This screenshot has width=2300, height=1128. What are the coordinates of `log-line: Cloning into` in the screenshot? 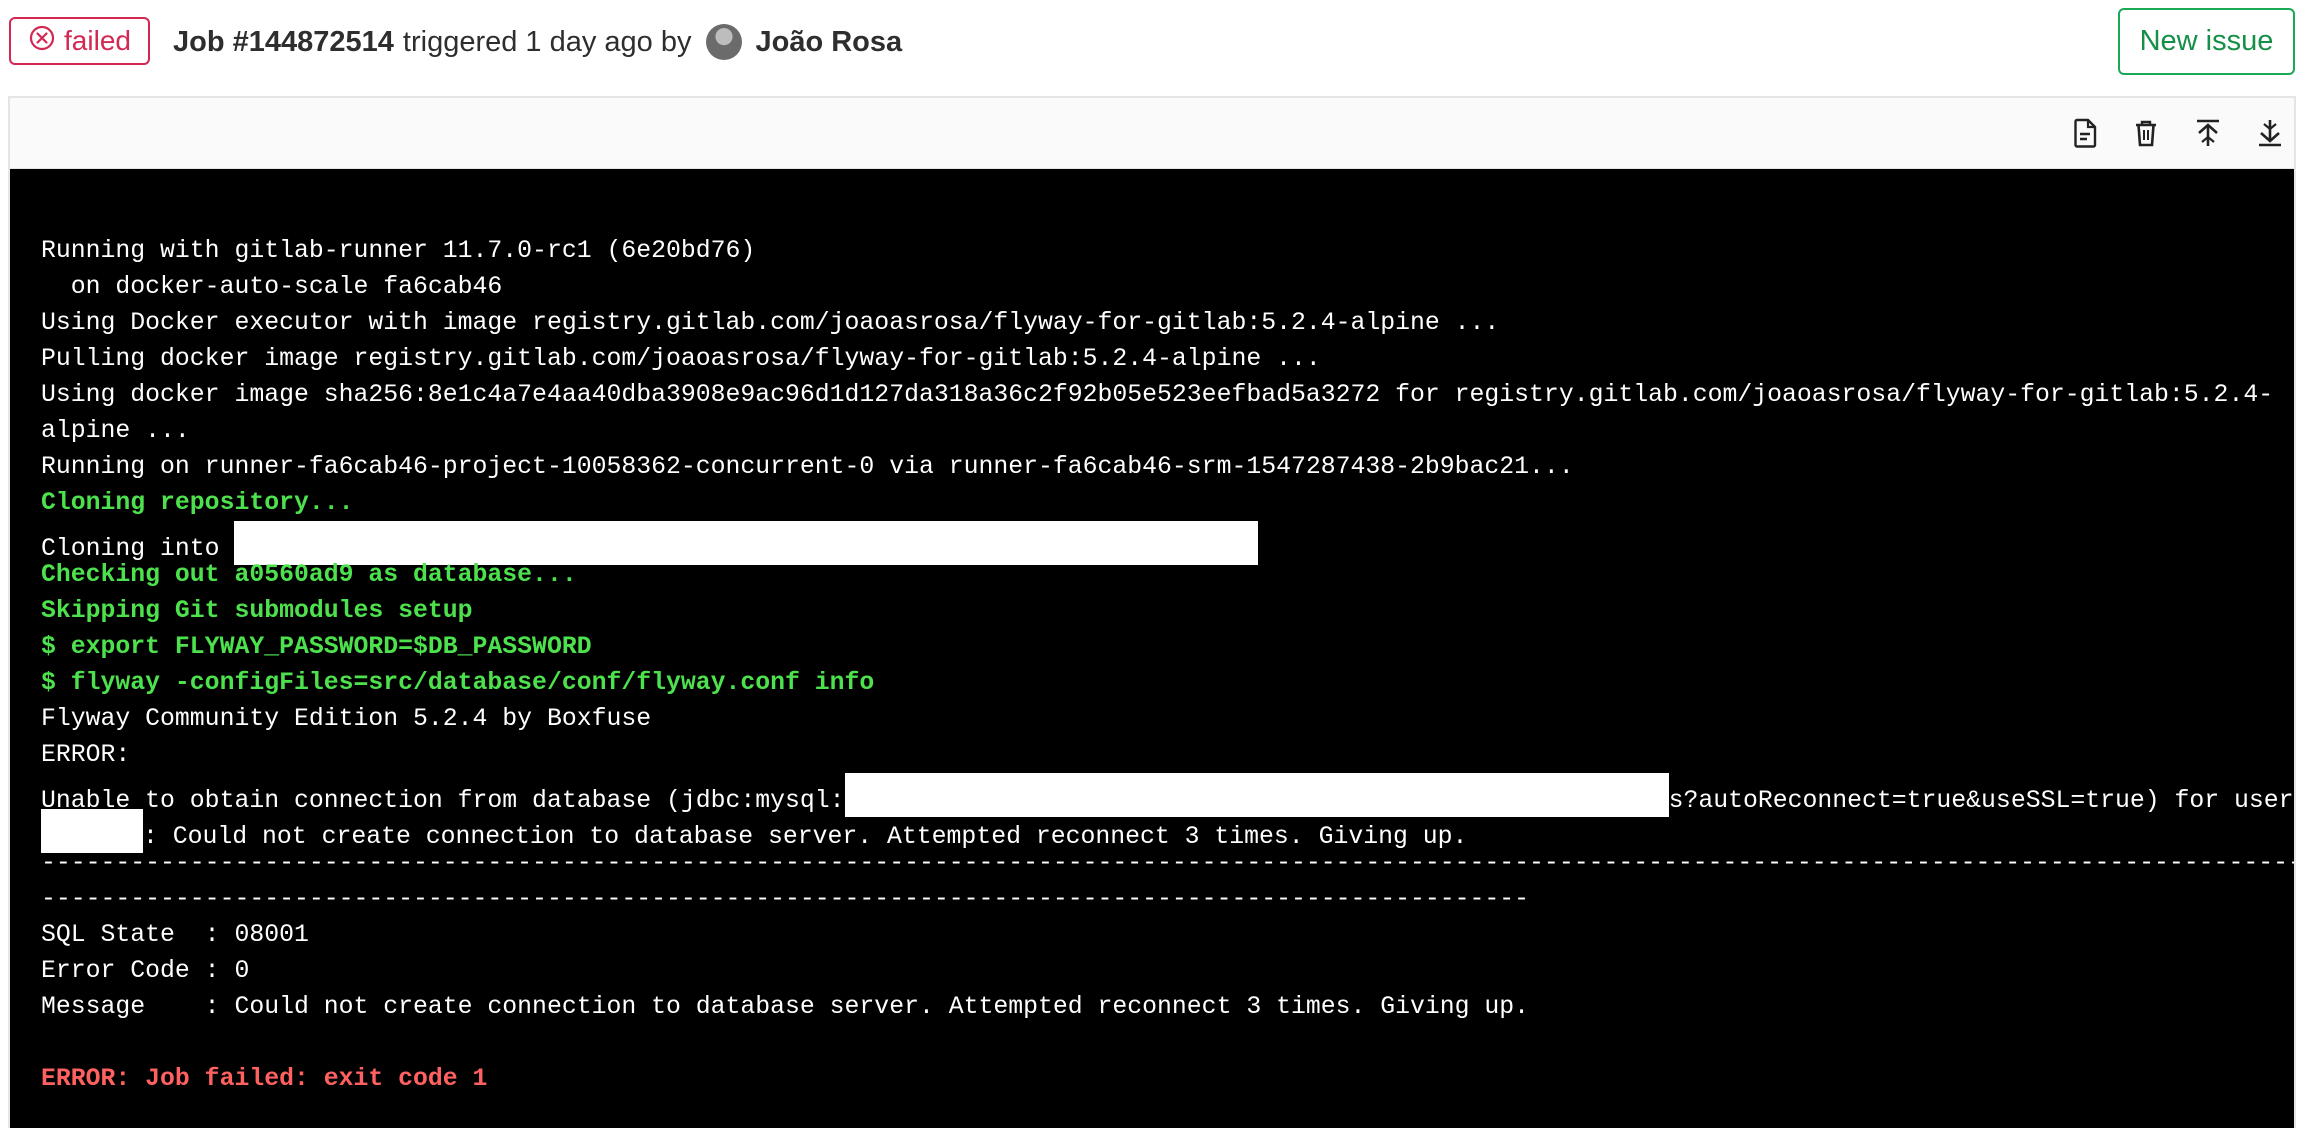 It's located at (1152, 543).